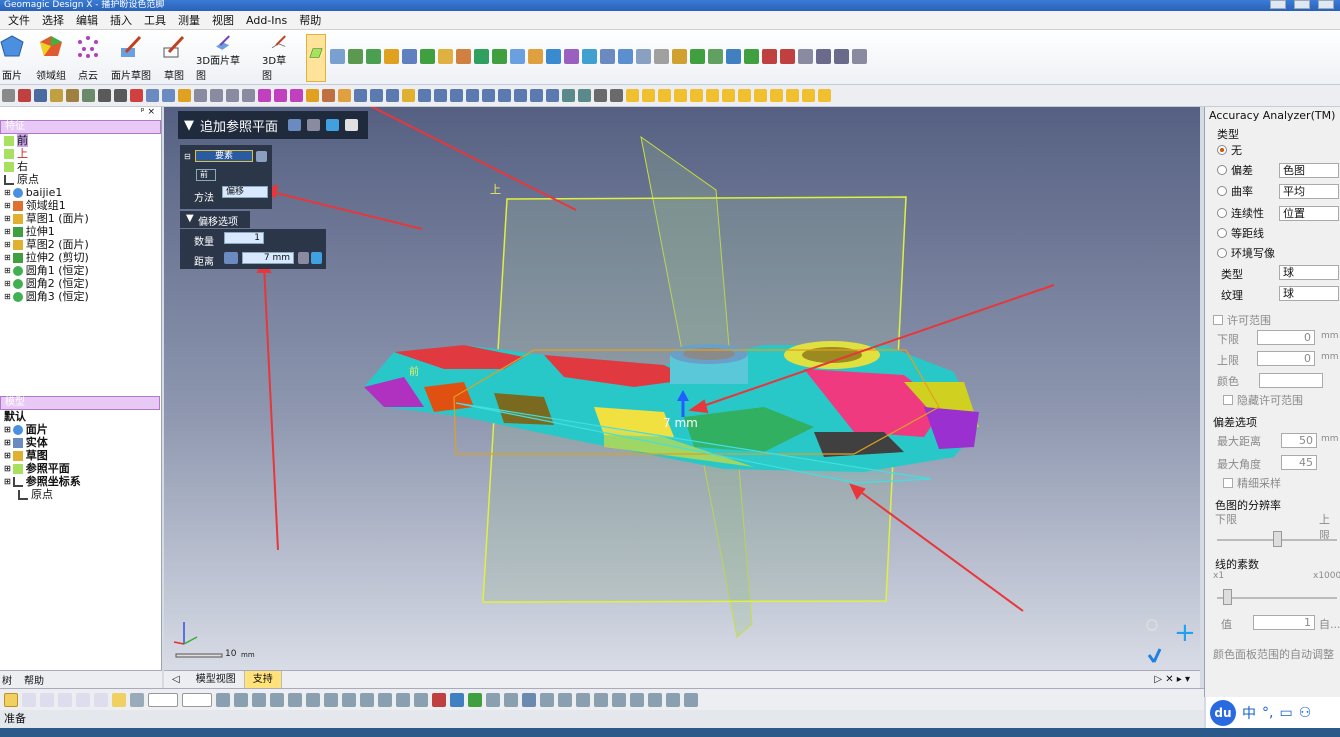  I want to click on settings-icon, so click(823, 56).